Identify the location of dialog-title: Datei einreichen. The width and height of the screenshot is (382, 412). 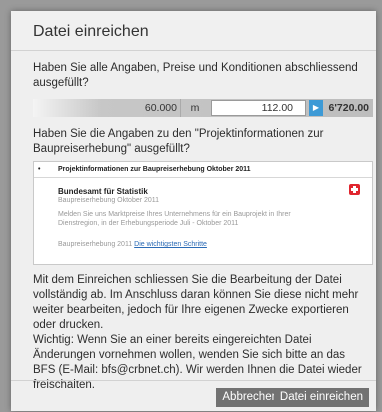
(91, 31).